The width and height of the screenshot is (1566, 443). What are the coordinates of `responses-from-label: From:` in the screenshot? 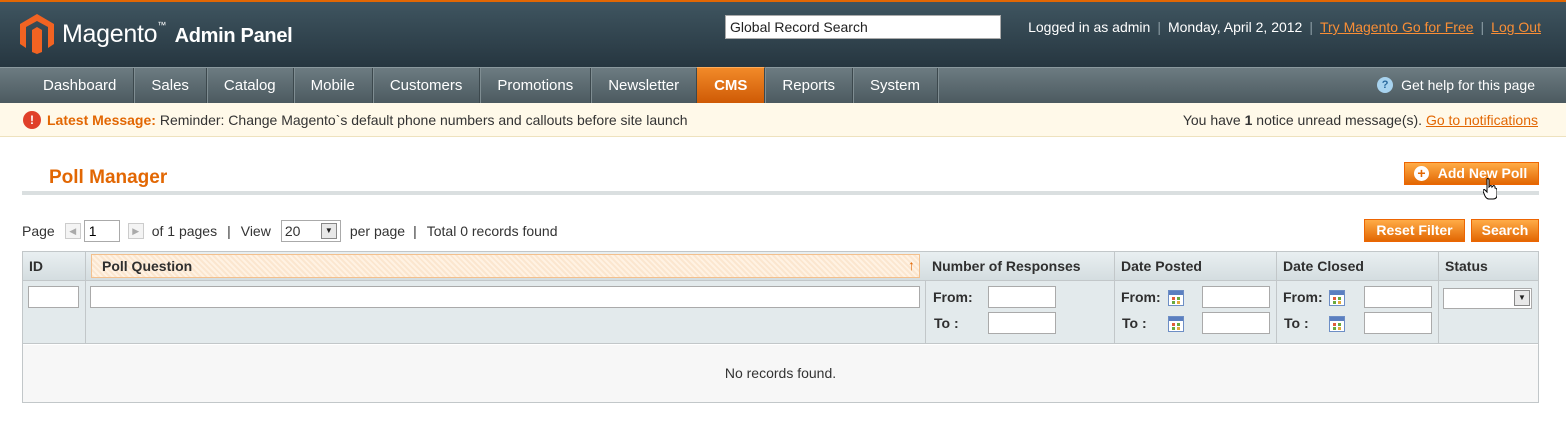 It's located at (953, 297).